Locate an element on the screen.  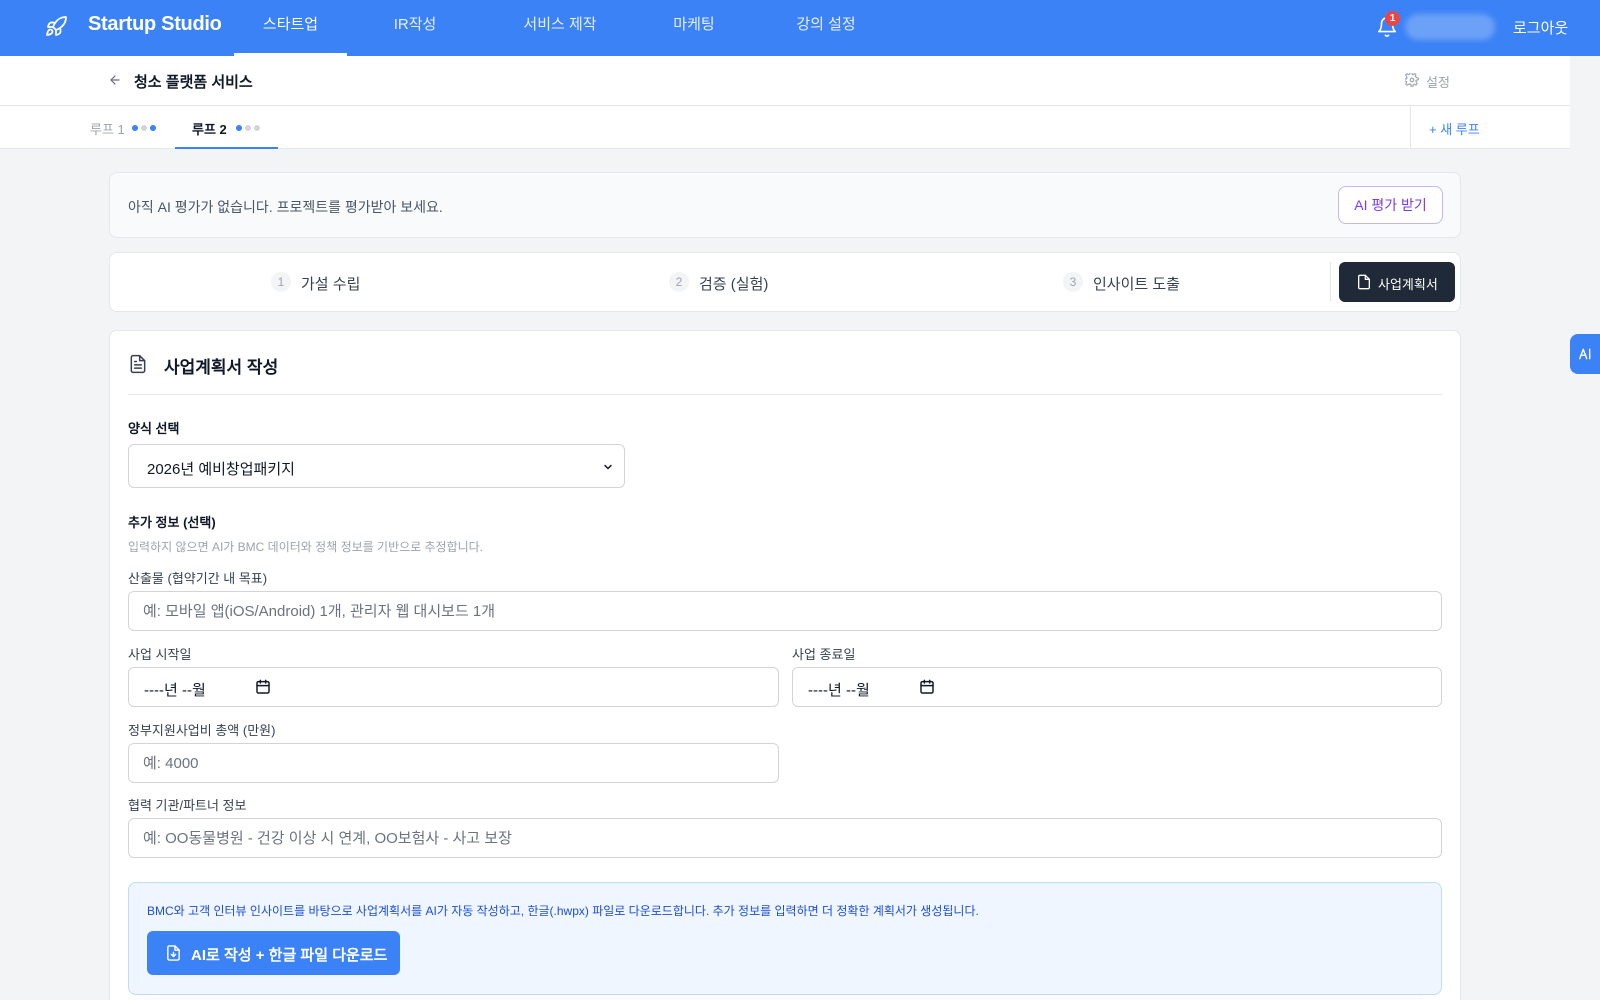
document-text-icon is located at coordinates (138, 364).